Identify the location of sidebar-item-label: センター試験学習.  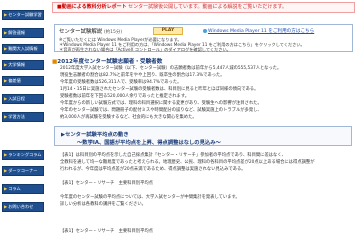
(25, 14).